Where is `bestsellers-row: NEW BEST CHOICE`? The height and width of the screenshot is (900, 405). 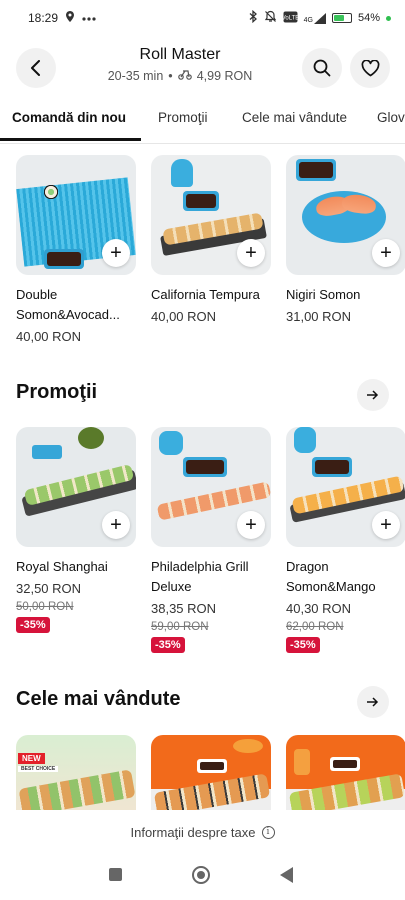 bestsellers-row: NEW BEST CHOICE is located at coordinates (202, 772).